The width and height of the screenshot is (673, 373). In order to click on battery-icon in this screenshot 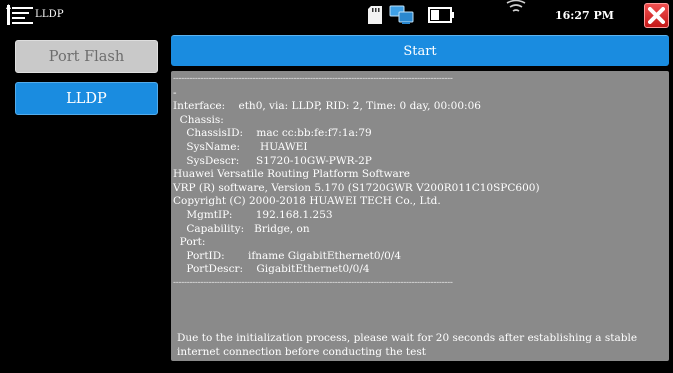, I will do `click(441, 15)`.